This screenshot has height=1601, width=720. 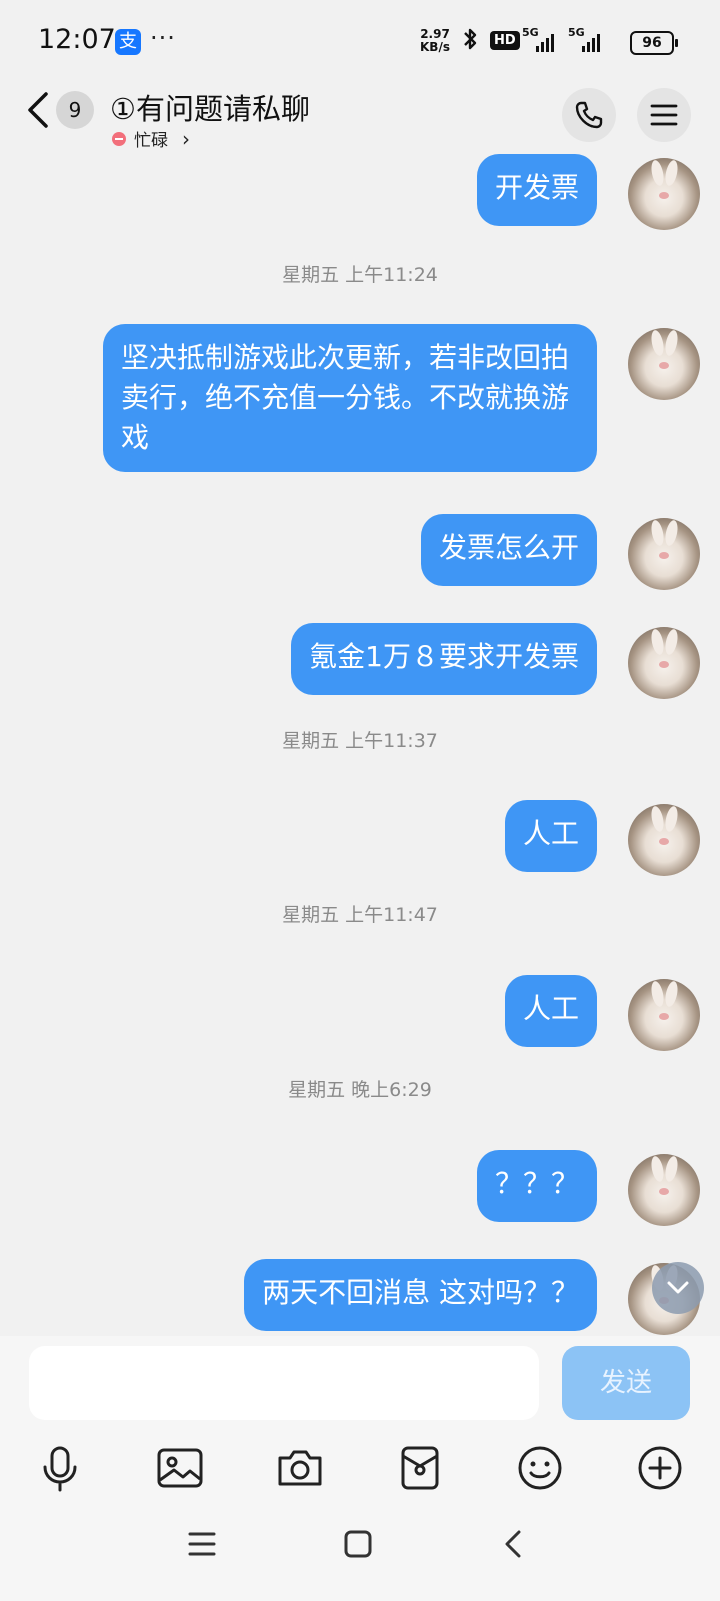 I want to click on unread-count-badge: 9, so click(x=75, y=110).